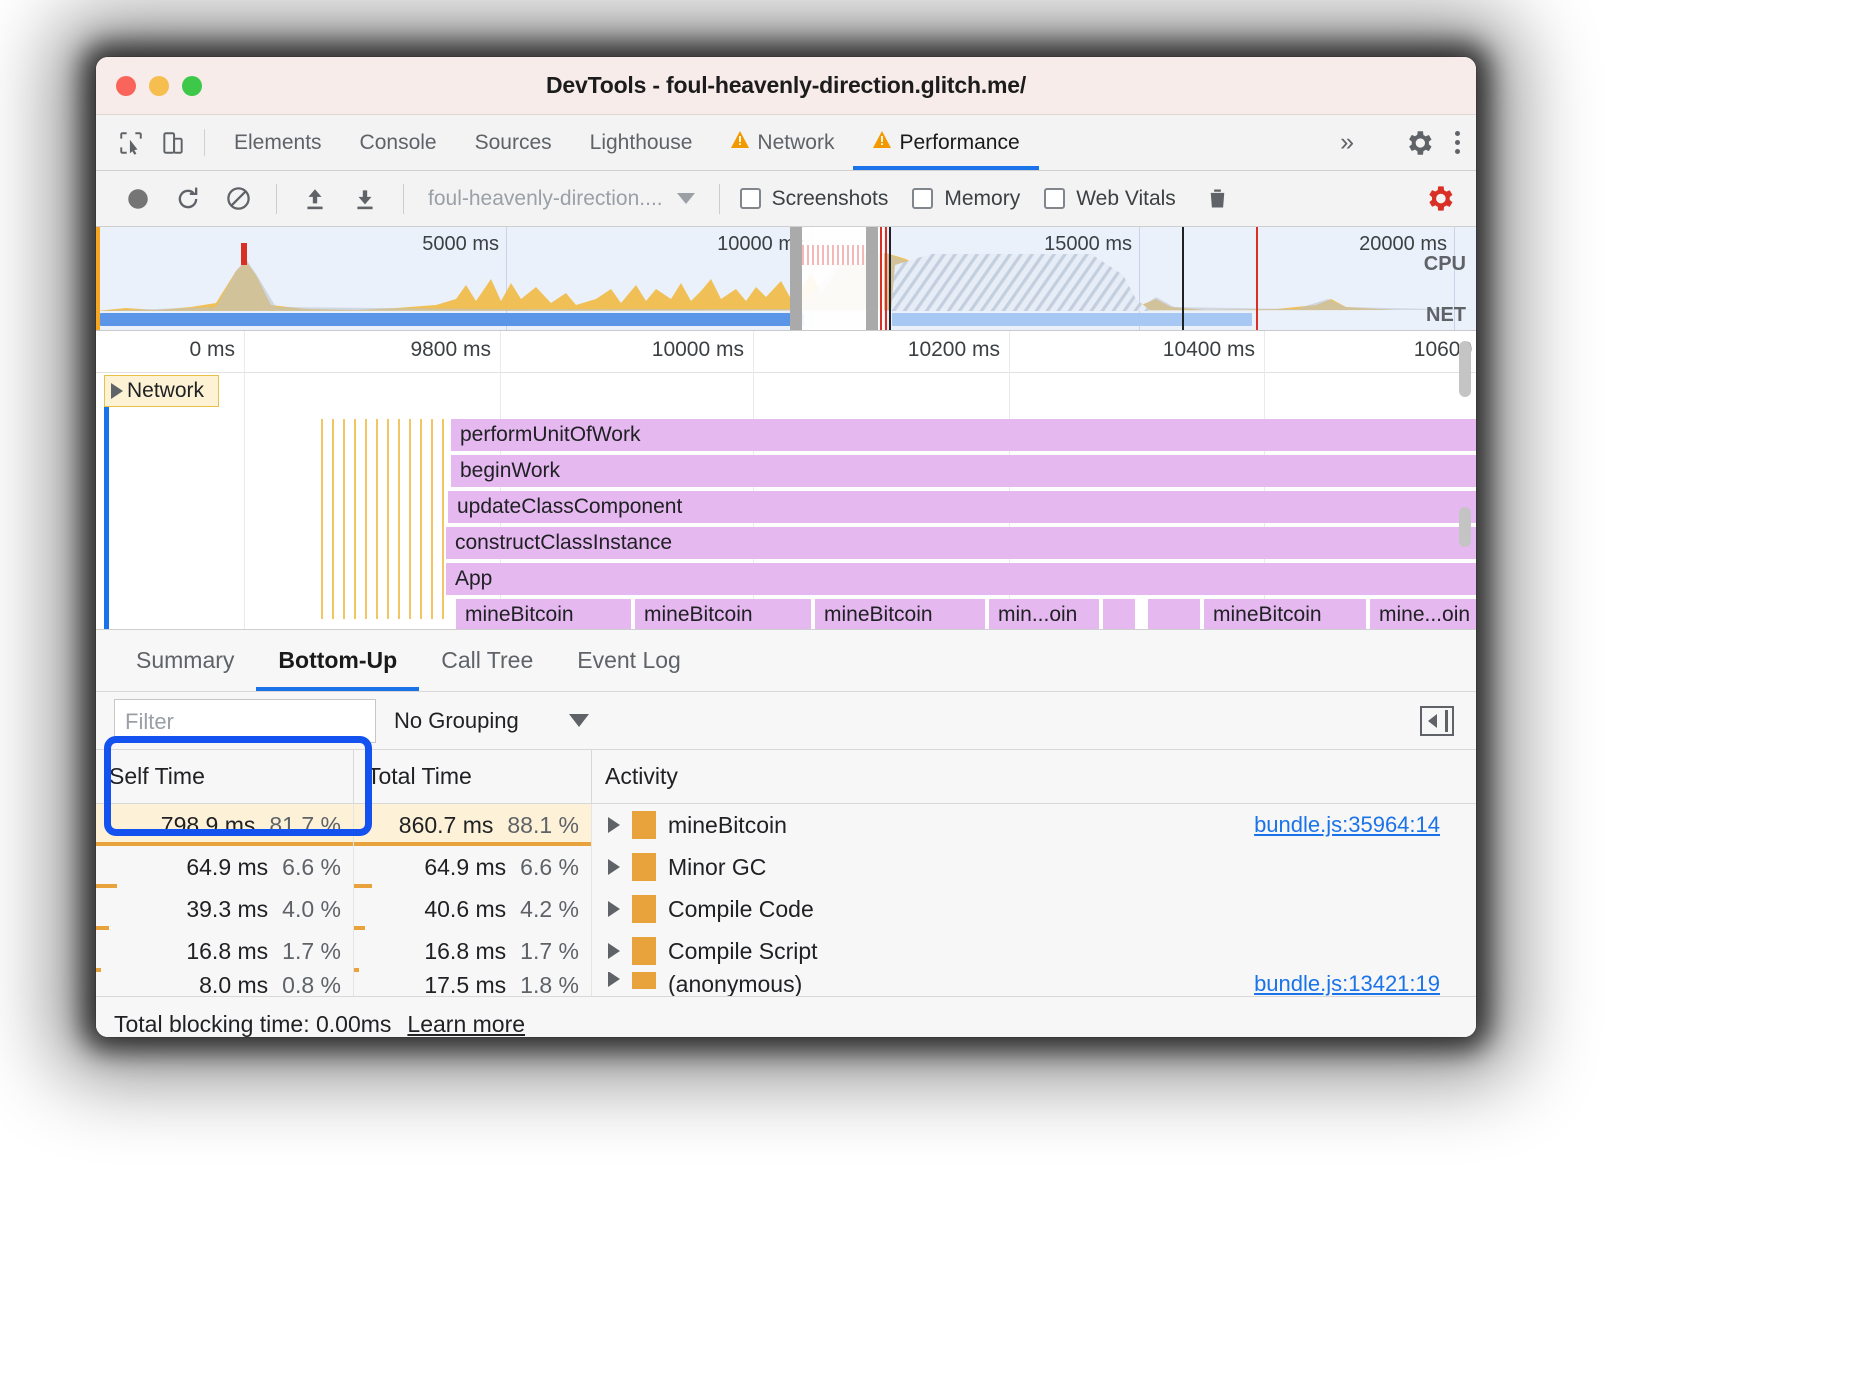  What do you see at coordinates (225, 825) in the screenshot?
I see `cell-self-time: 798.9 ms 81.7 %` at bounding box center [225, 825].